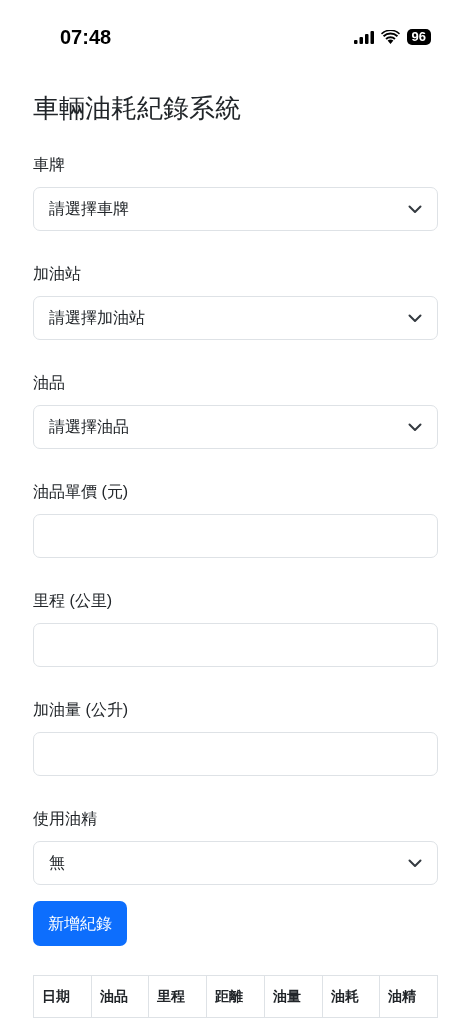 This screenshot has width=471, height=1024. What do you see at coordinates (80, 923) in the screenshot?
I see `submit-button: 新增紀錄` at bounding box center [80, 923].